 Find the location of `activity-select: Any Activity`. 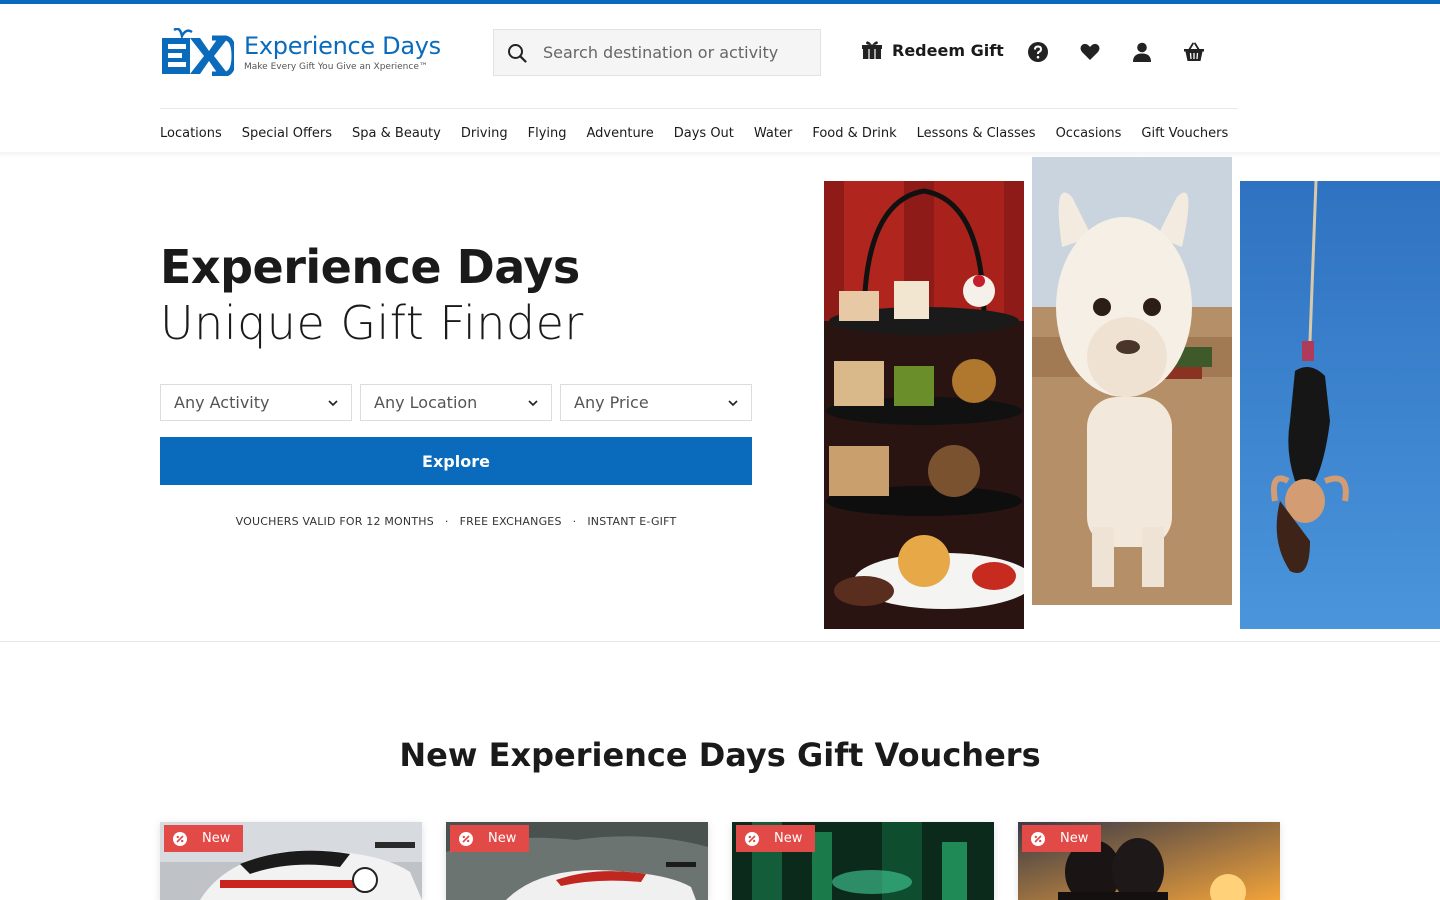

activity-select: Any Activity is located at coordinates (256, 402).